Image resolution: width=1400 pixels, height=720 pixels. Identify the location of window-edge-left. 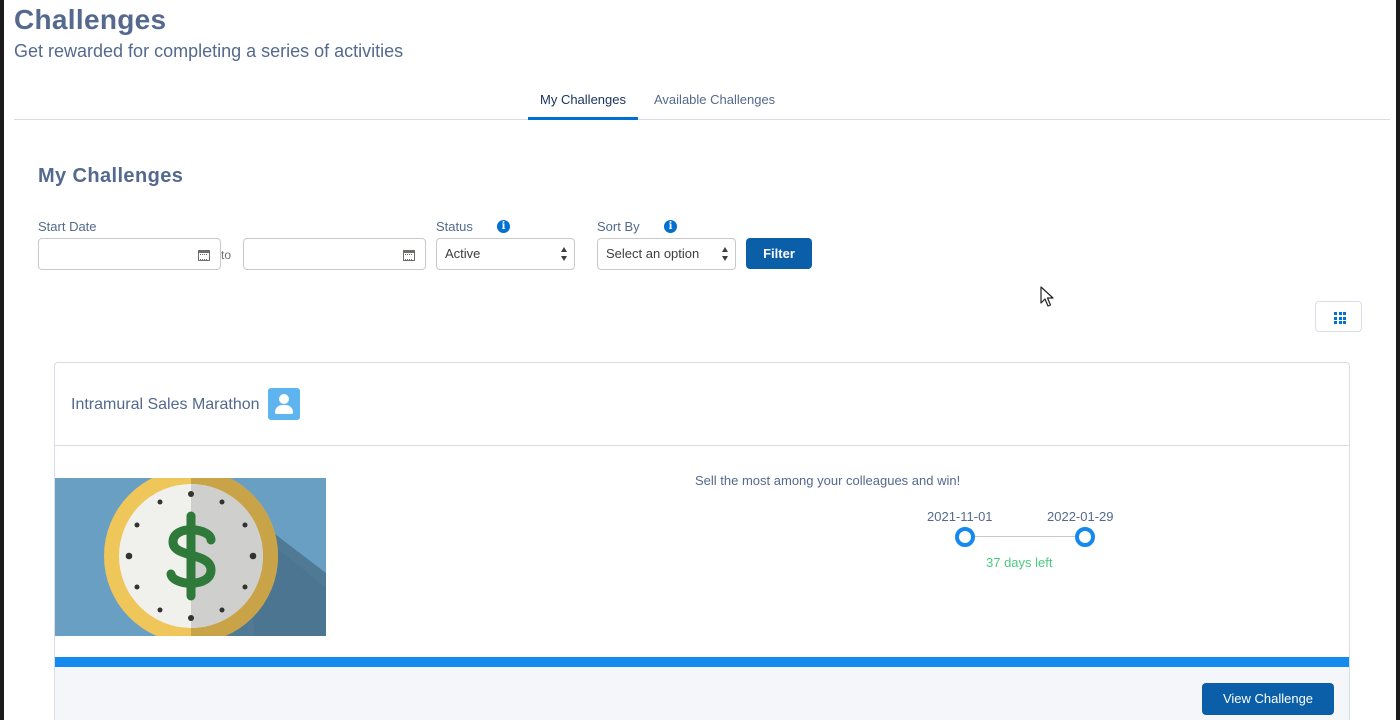
(2, 360).